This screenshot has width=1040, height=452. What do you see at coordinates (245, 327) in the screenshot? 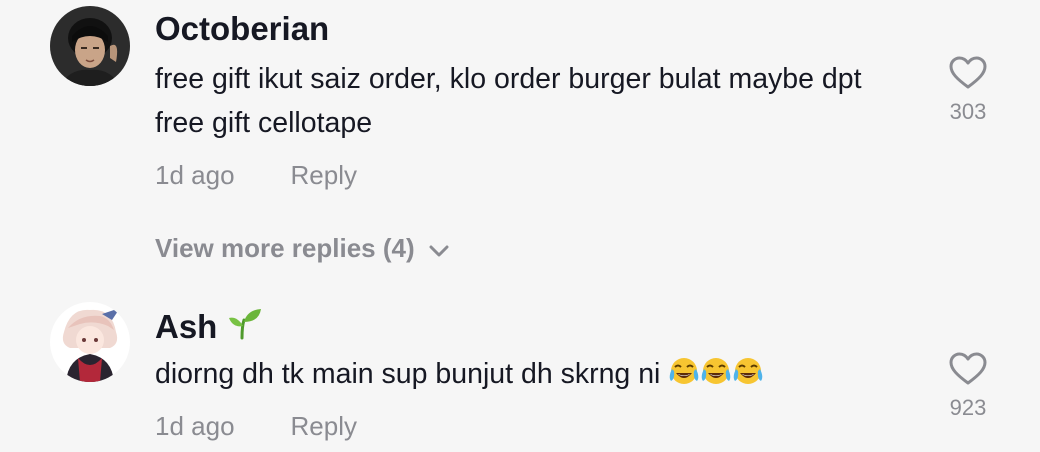
I see `seedling-icon` at bounding box center [245, 327].